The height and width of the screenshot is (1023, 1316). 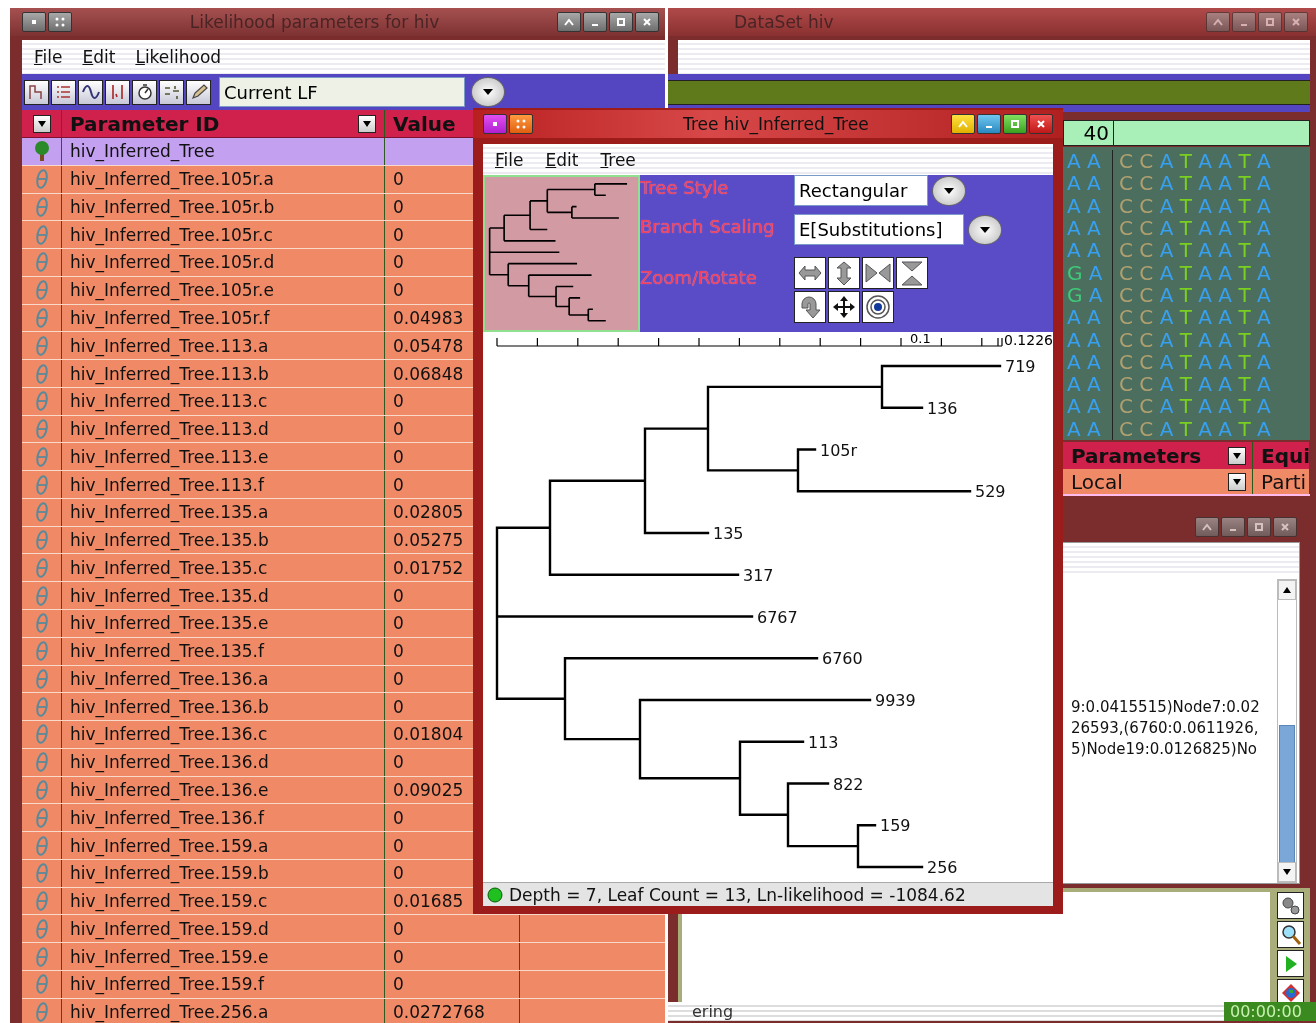 What do you see at coordinates (36, 92) in the screenshot?
I see `tree-layout-button` at bounding box center [36, 92].